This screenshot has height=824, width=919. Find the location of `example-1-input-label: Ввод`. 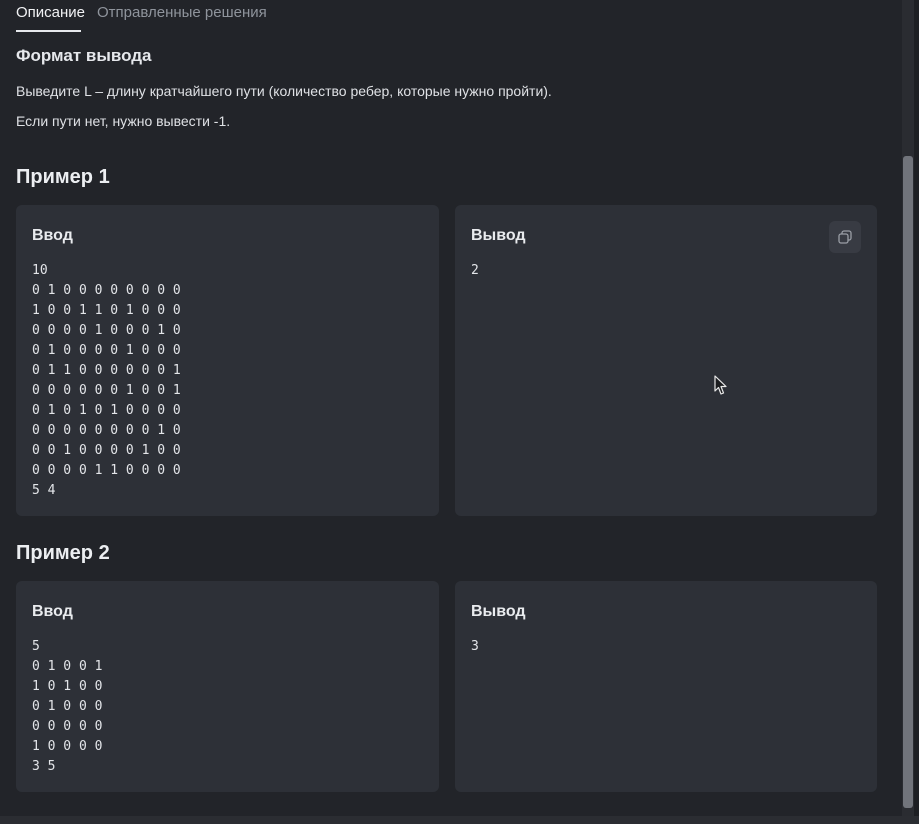

example-1-input-label: Ввод is located at coordinates (52, 235).